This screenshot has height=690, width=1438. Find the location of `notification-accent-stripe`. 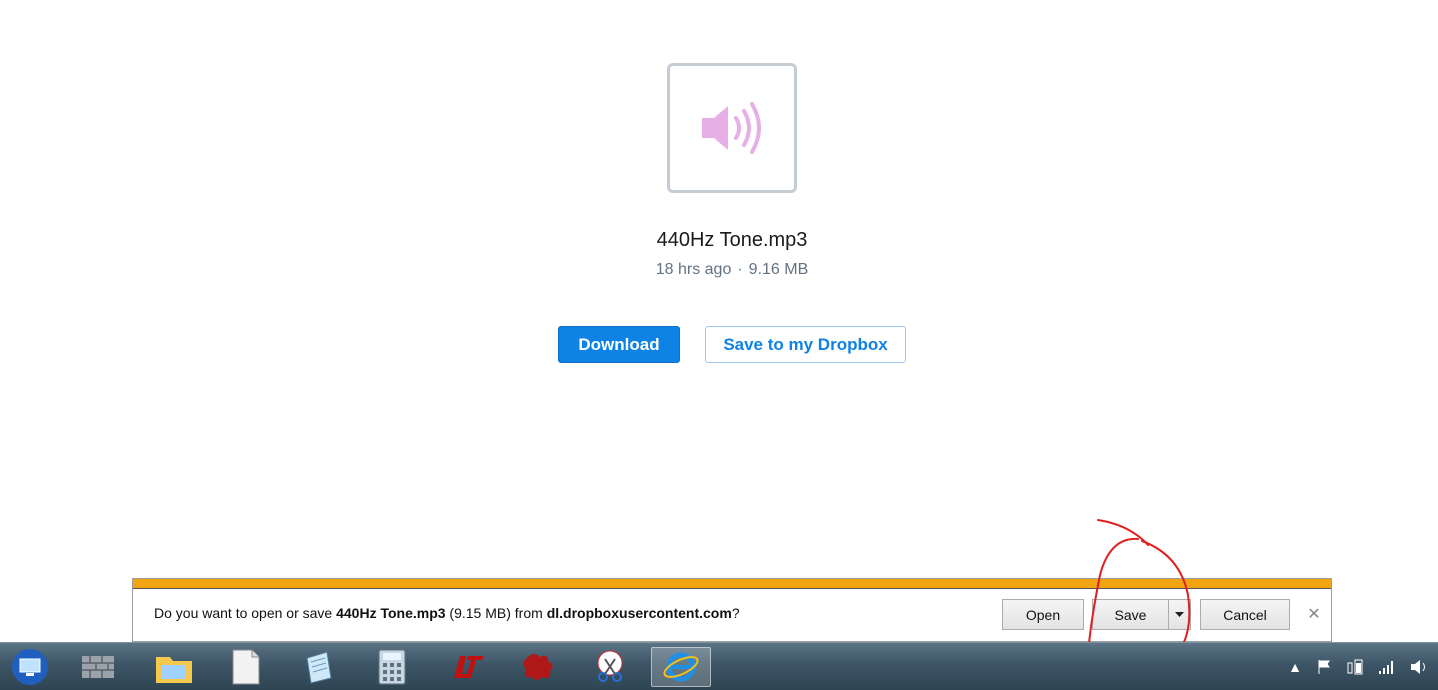

notification-accent-stripe is located at coordinates (732, 584).